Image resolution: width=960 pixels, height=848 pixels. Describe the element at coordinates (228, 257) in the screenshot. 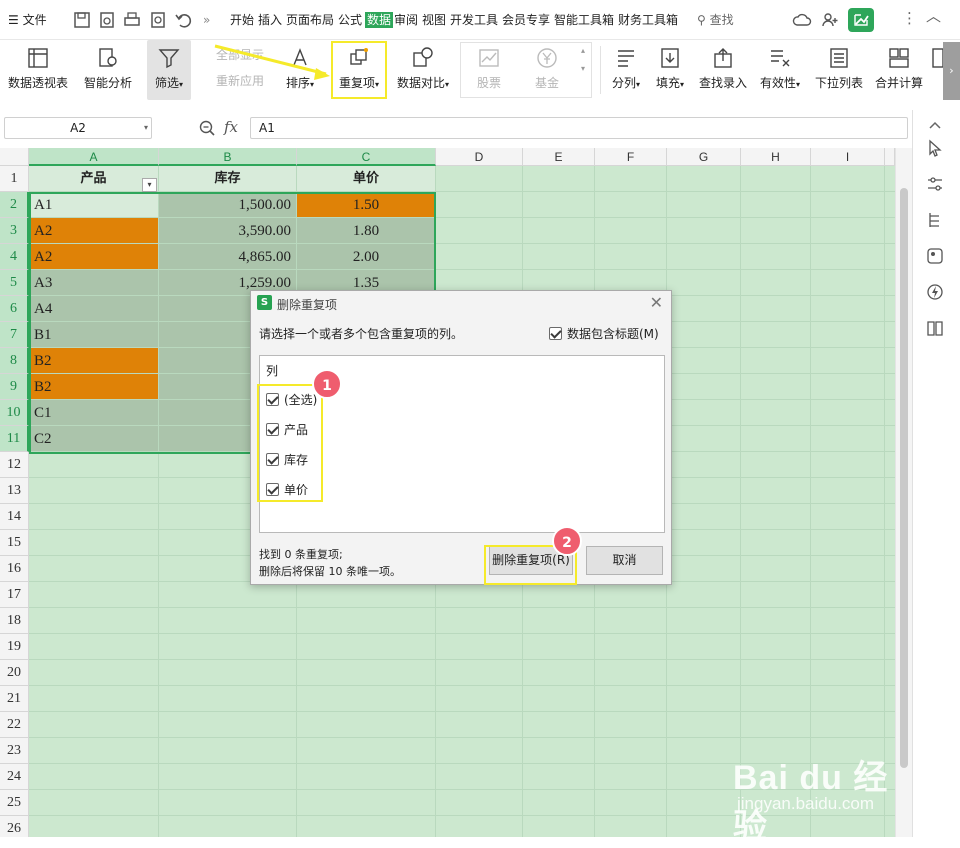

I see `cell-stock: 4,865.00` at that location.